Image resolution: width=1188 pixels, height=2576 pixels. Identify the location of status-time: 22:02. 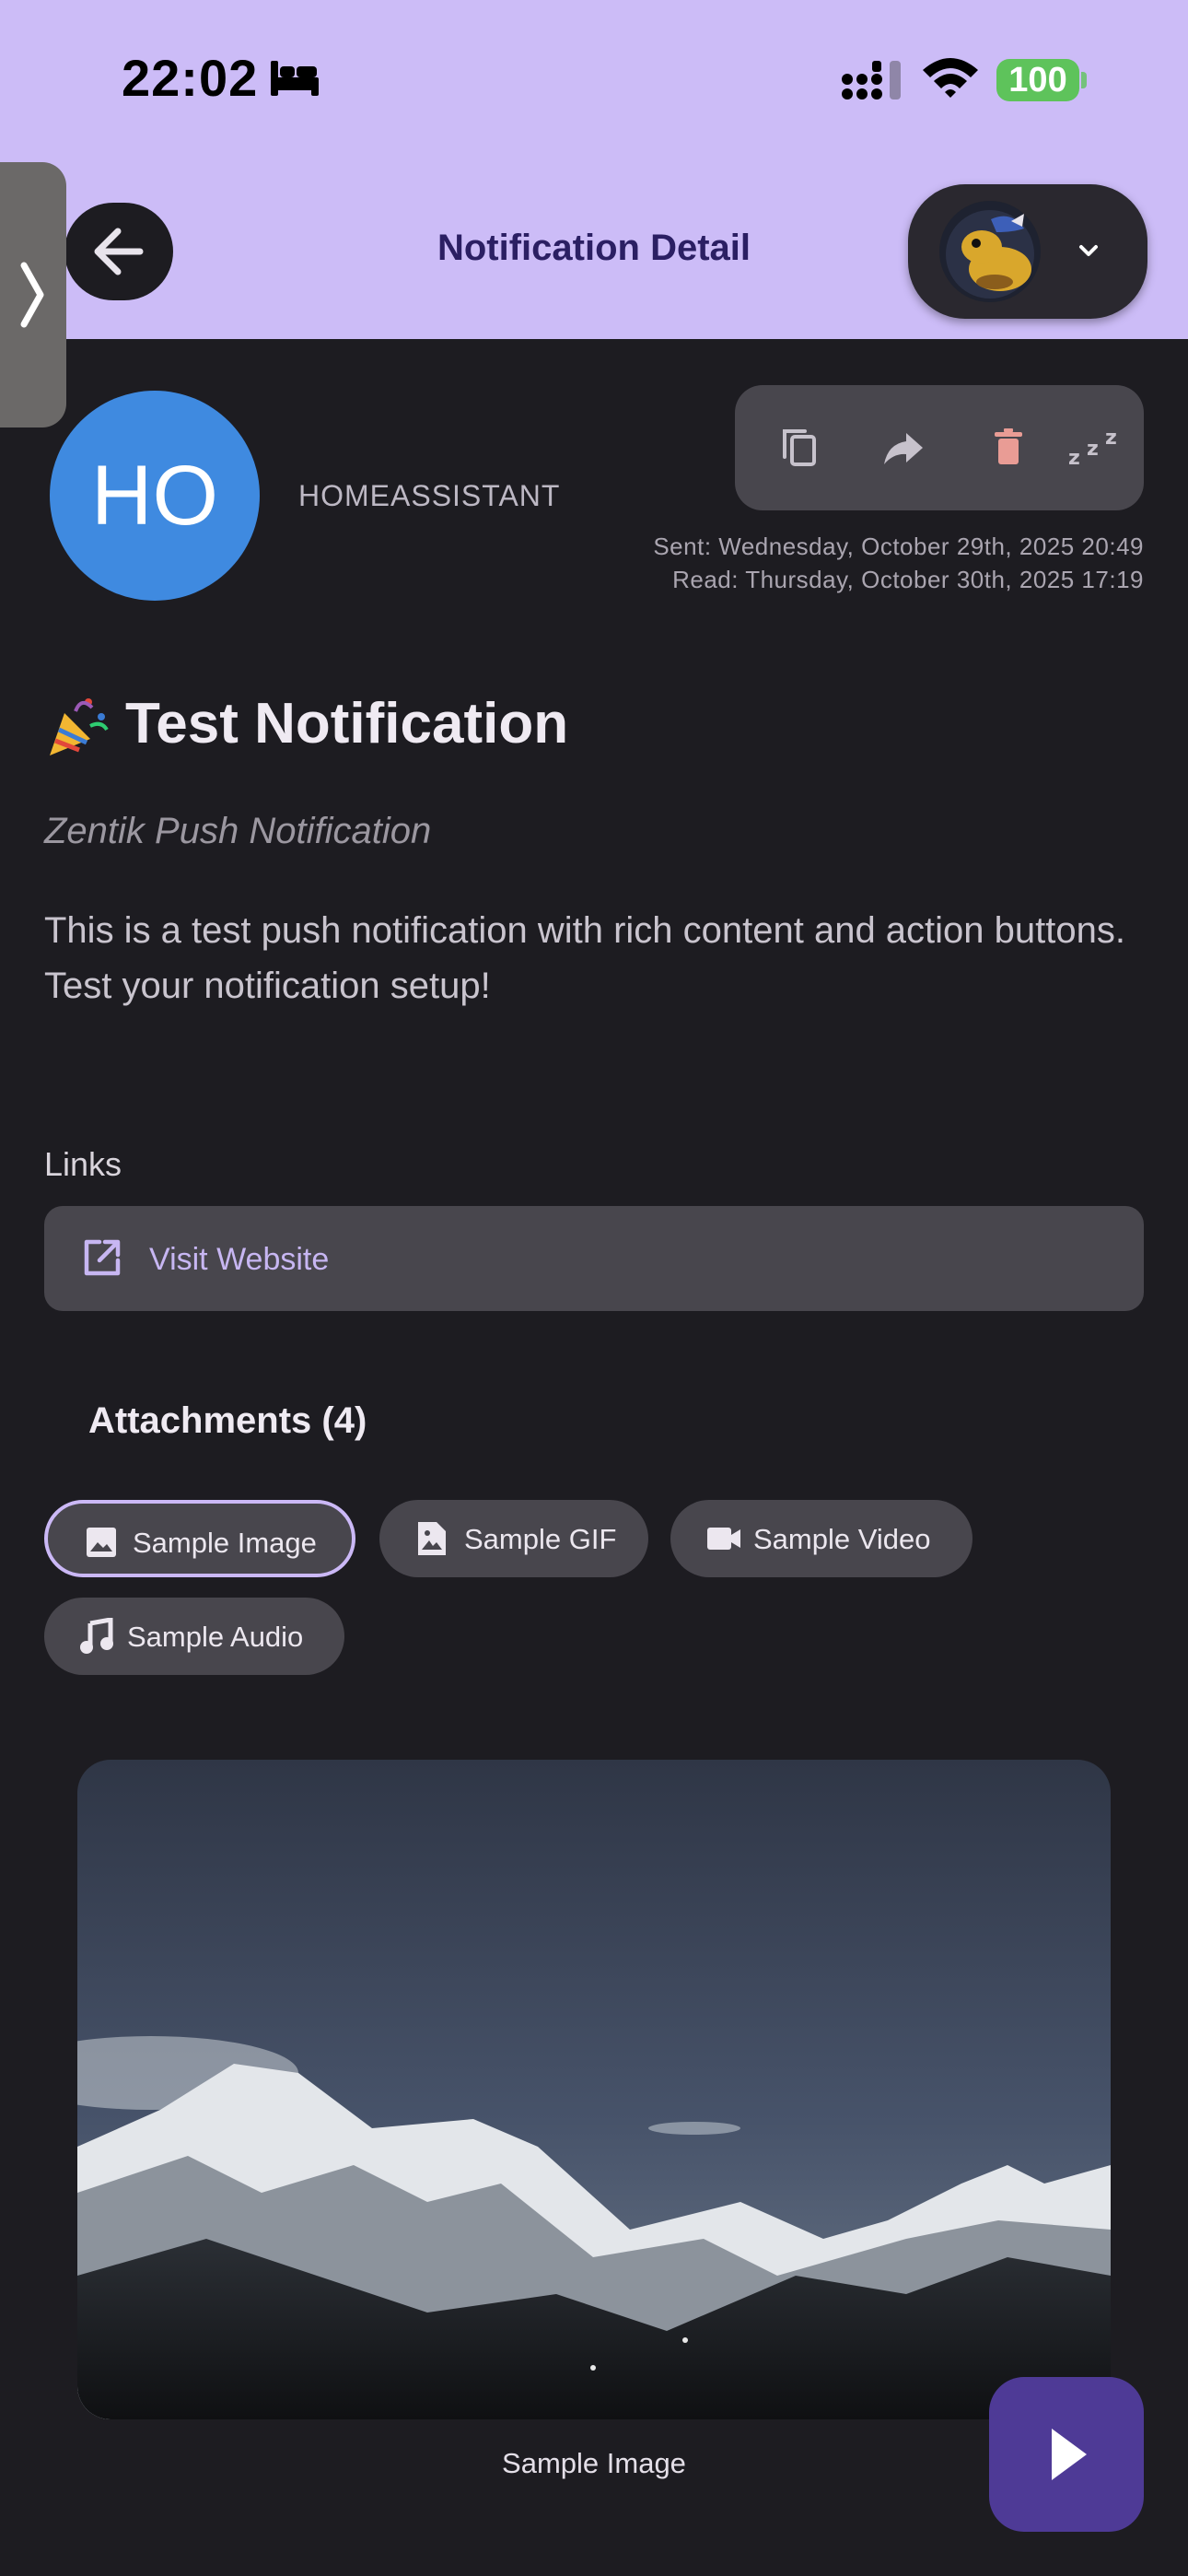
(190, 78).